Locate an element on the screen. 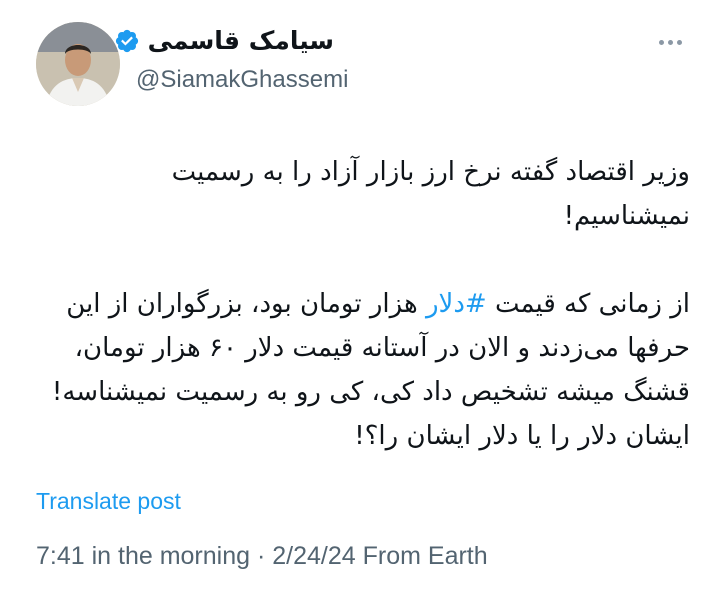 The width and height of the screenshot is (720, 599). author-handle: @SiamakGhassemi is located at coordinates (242, 80).